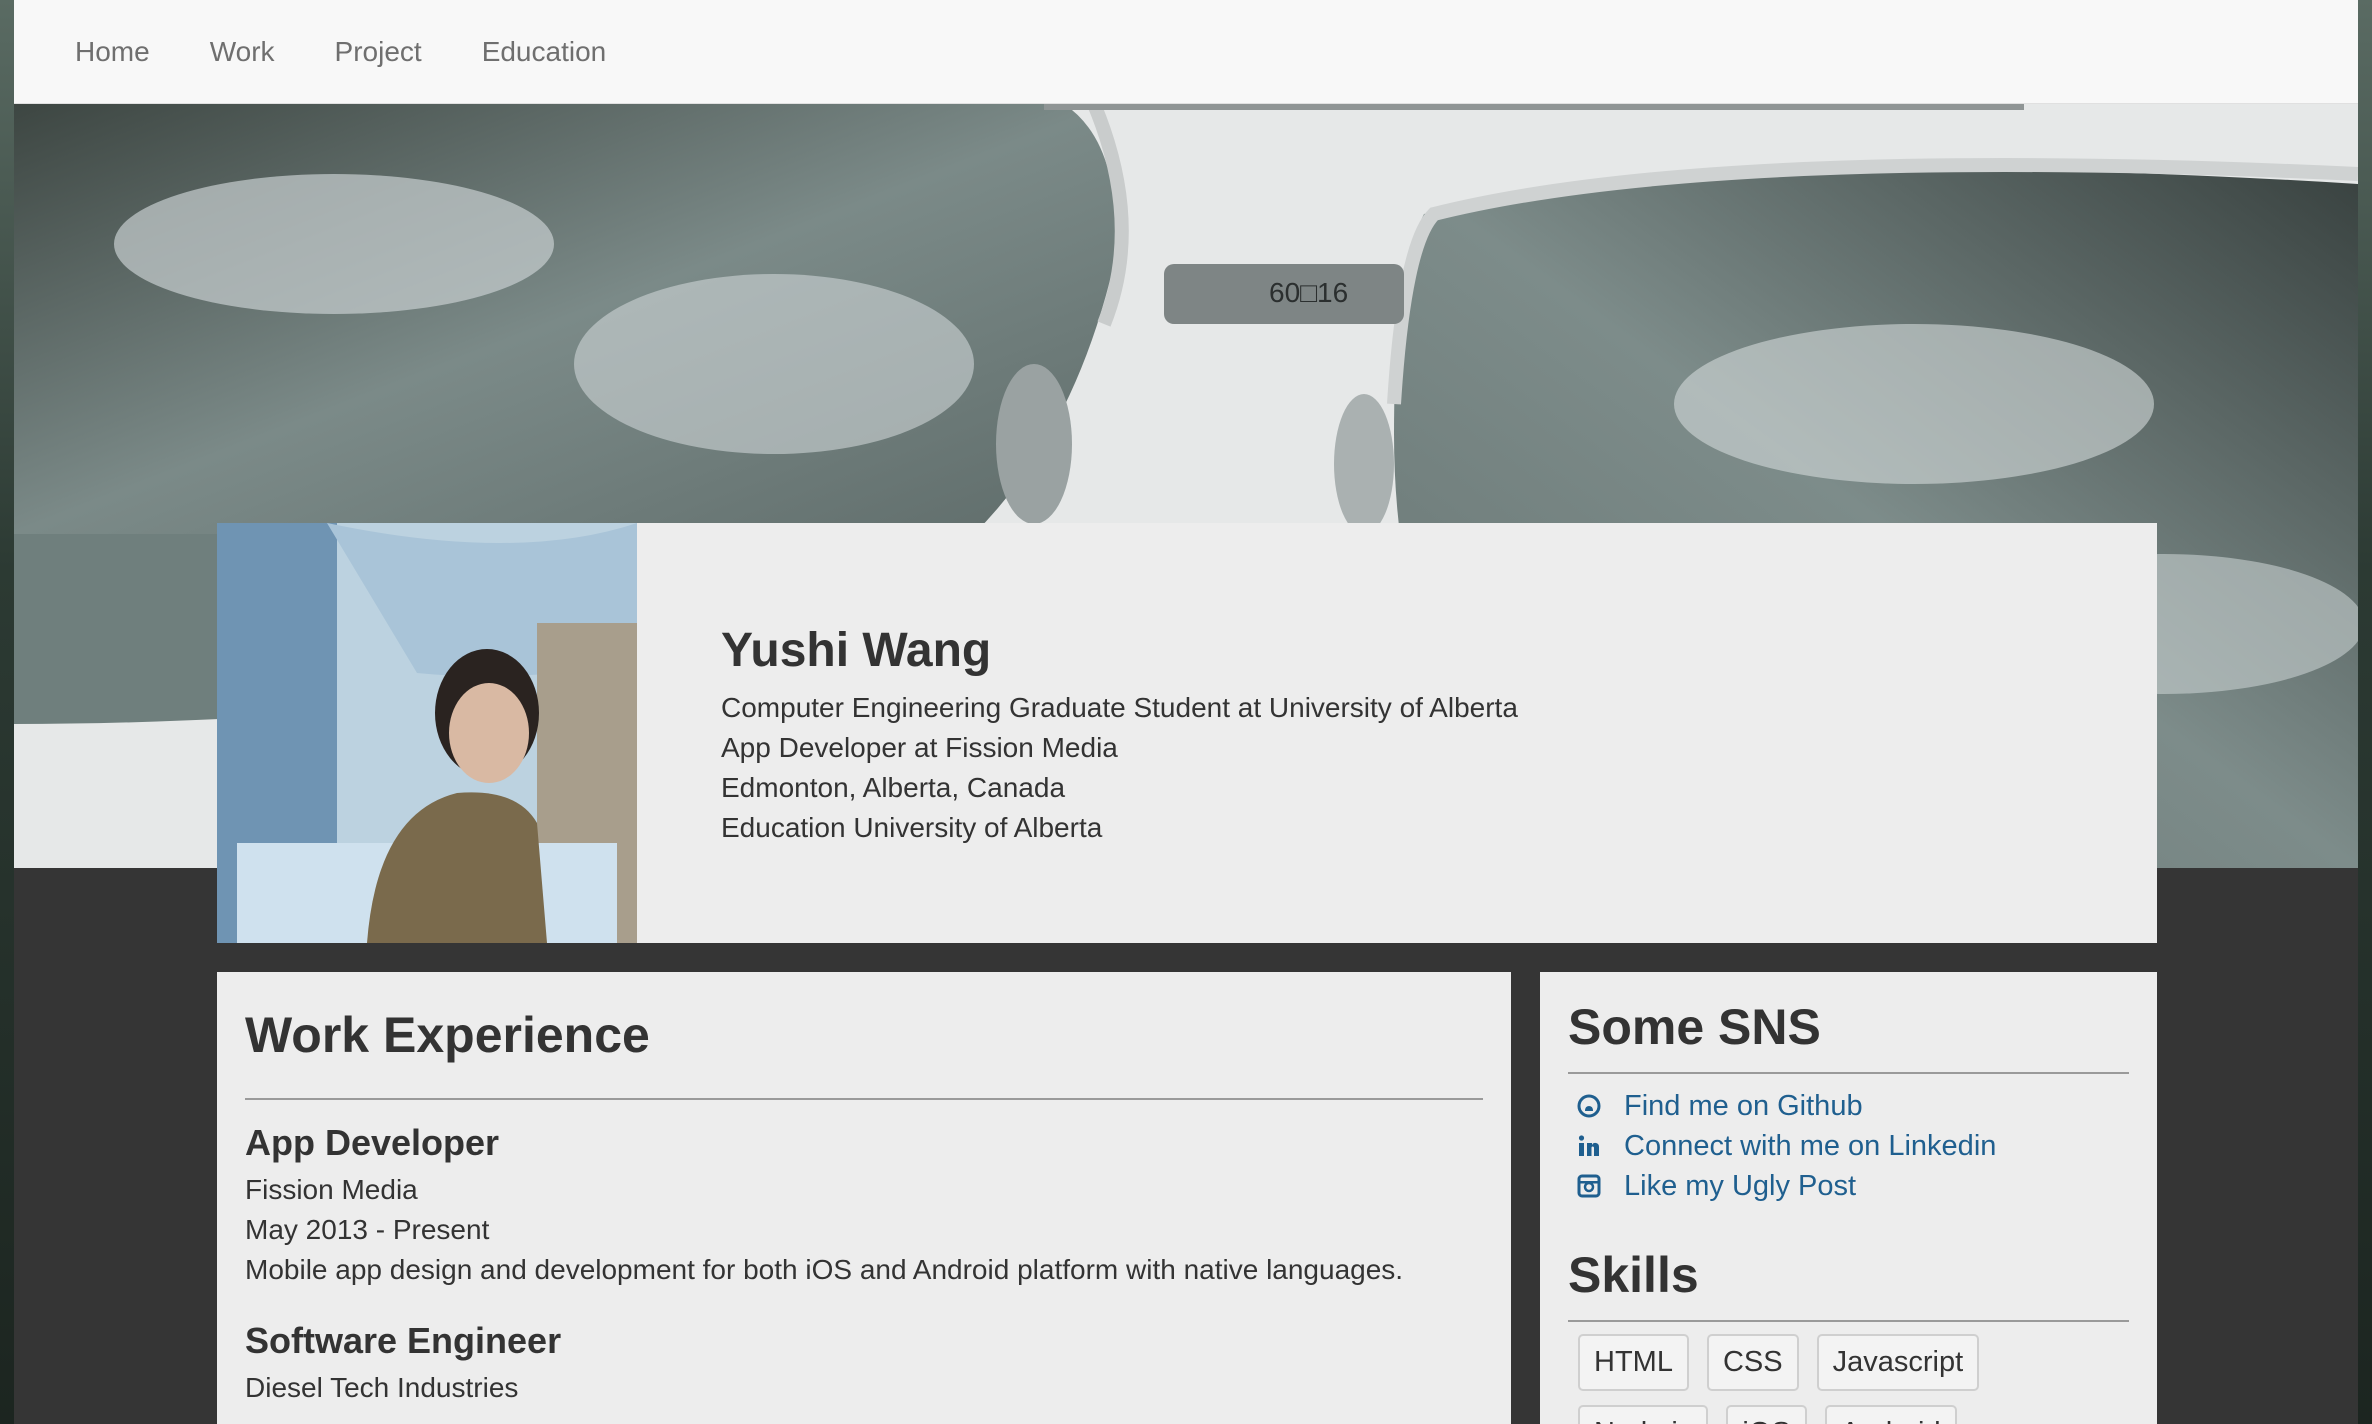 This screenshot has height=1424, width=2372. What do you see at coordinates (1740, 1185) in the screenshot?
I see `sns-label: Like my Ugly Post` at bounding box center [1740, 1185].